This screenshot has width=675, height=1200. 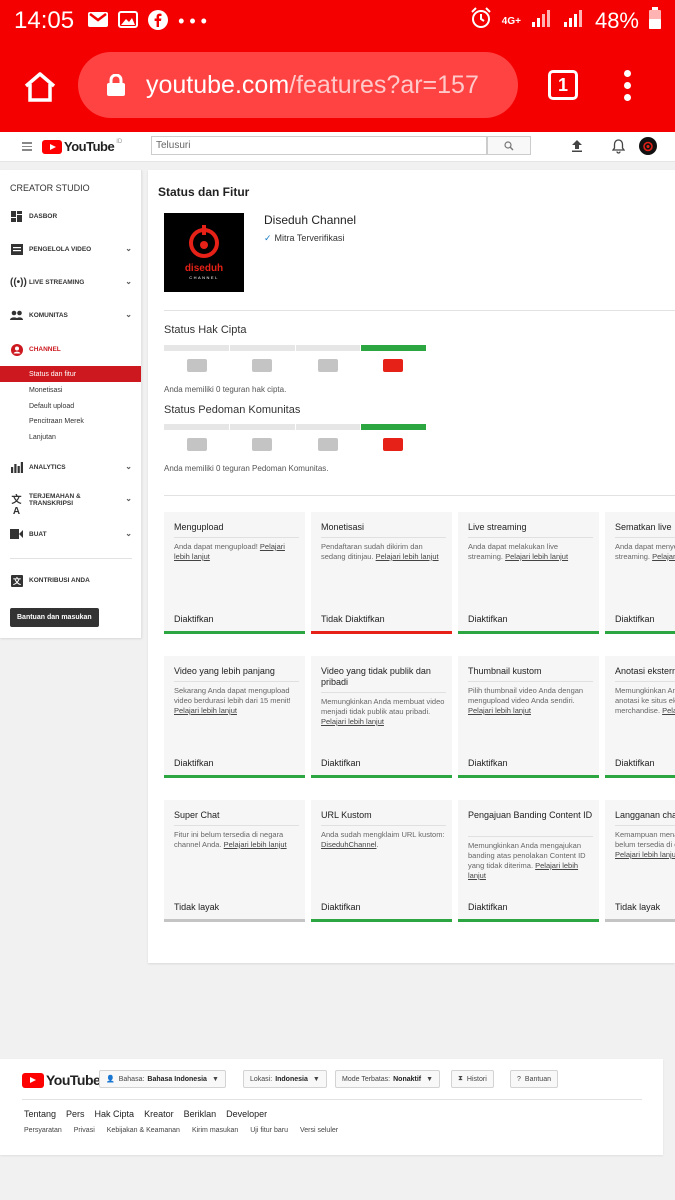 What do you see at coordinates (71, 216) in the screenshot?
I see `sidebar-item-dashboard: DASBOR` at bounding box center [71, 216].